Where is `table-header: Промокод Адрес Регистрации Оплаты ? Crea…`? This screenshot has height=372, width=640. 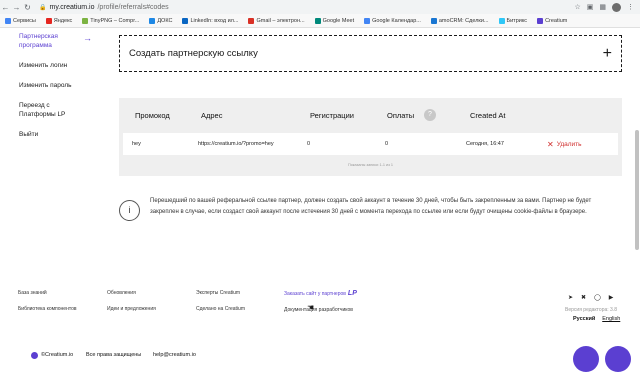
table-header: Промокод Адрес Регистрации Оплаты ? Crea… is located at coordinates (370, 115).